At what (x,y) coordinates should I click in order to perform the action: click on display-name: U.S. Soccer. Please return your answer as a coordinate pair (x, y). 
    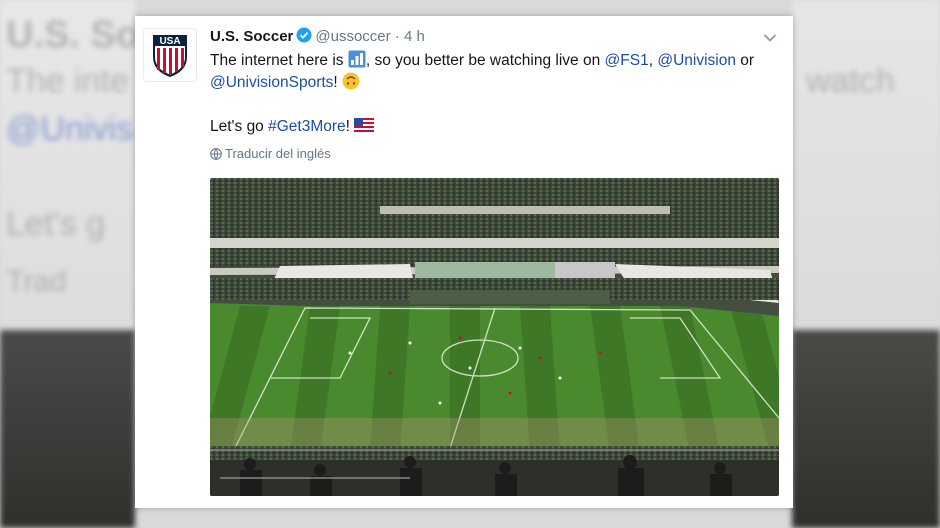
    Looking at the image, I should click on (251, 36).